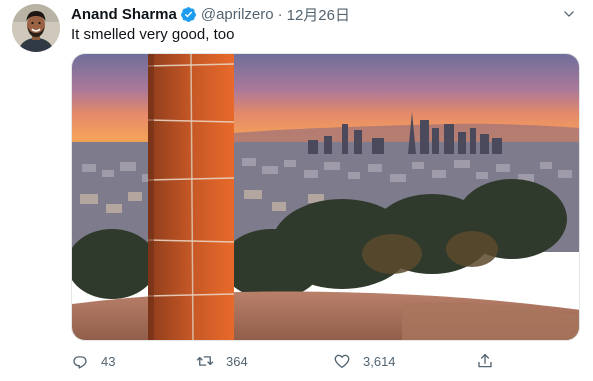 The width and height of the screenshot is (593, 381). I want to click on avatar, so click(36, 28).